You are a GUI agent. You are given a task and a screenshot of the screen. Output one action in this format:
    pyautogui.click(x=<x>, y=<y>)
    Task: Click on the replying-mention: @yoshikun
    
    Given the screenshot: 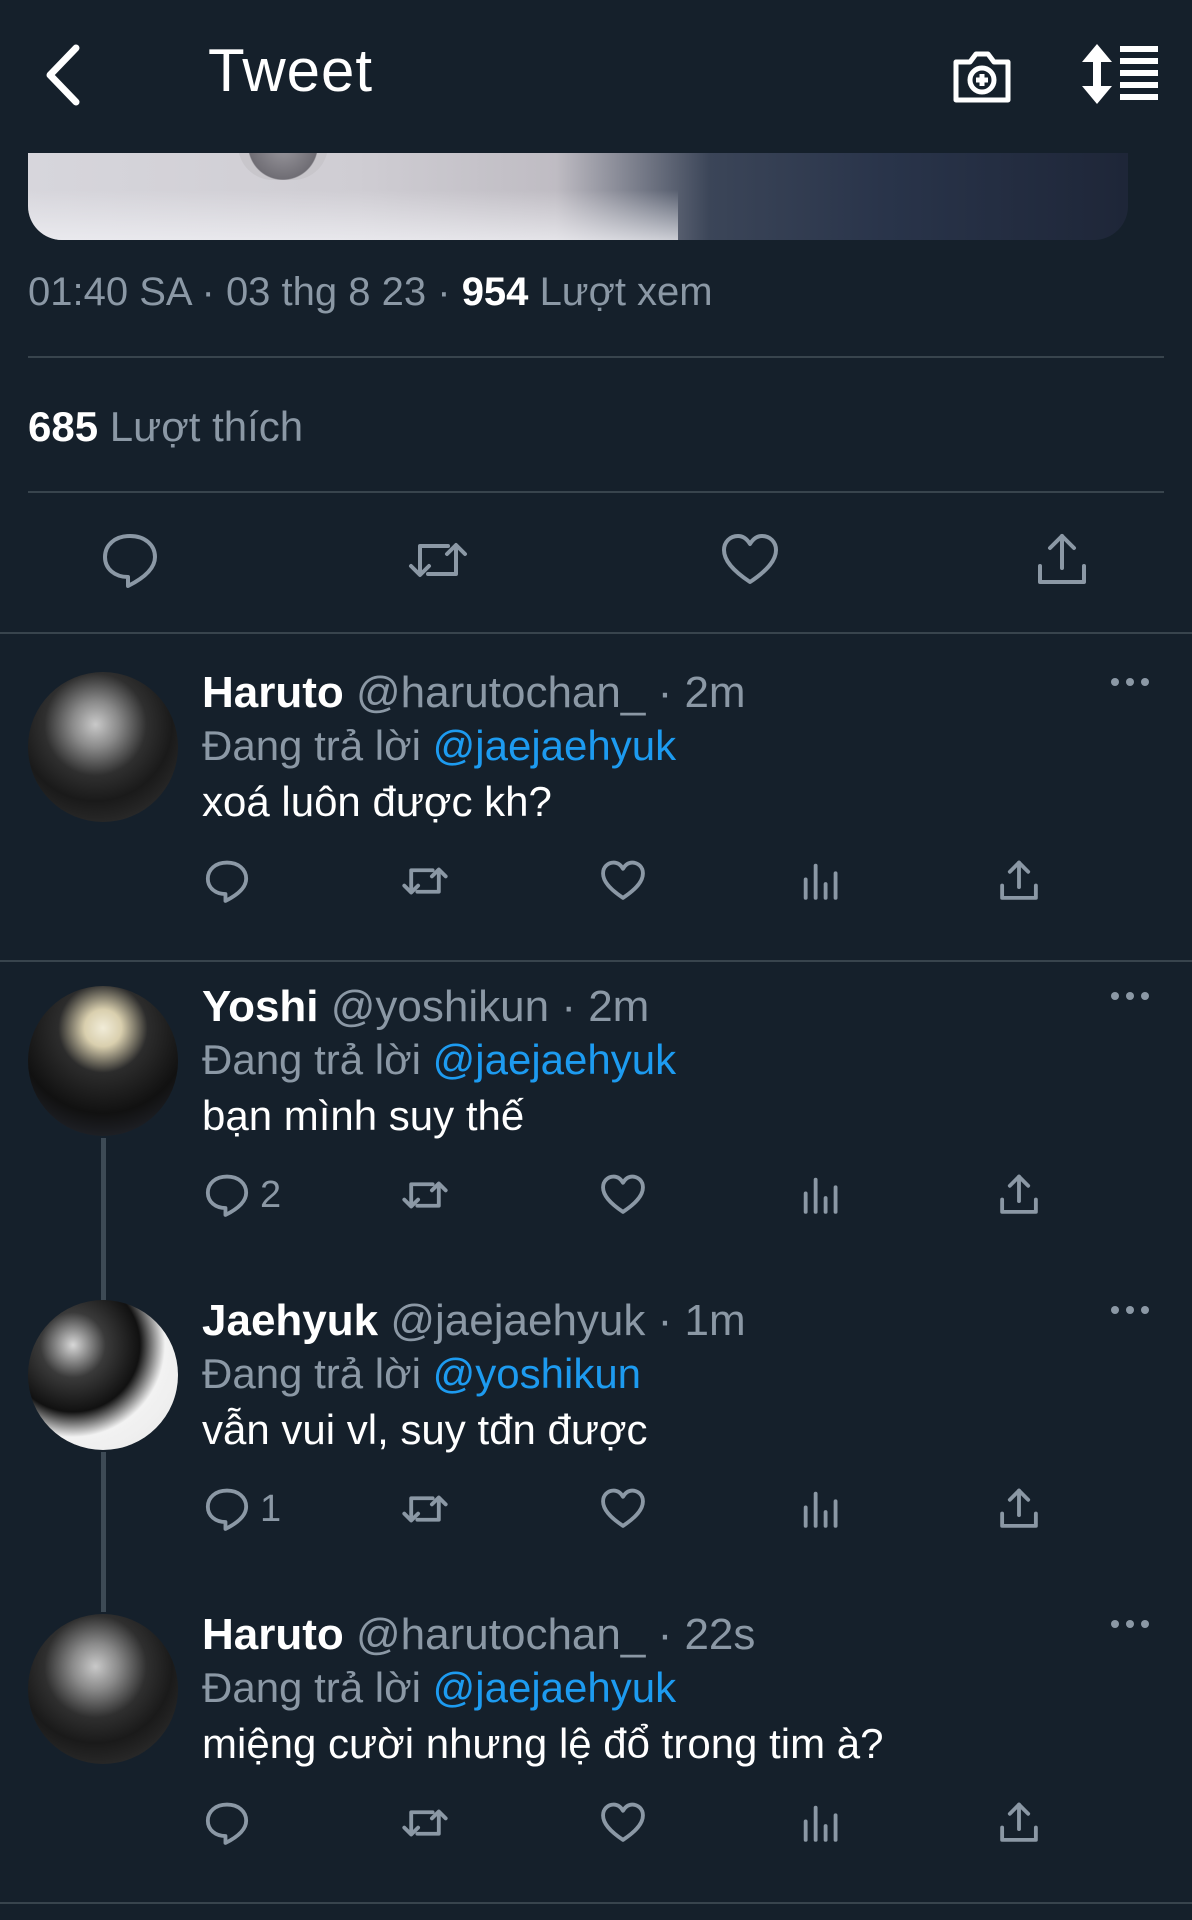 What is the action you would take?
    pyautogui.click(x=537, y=1373)
    